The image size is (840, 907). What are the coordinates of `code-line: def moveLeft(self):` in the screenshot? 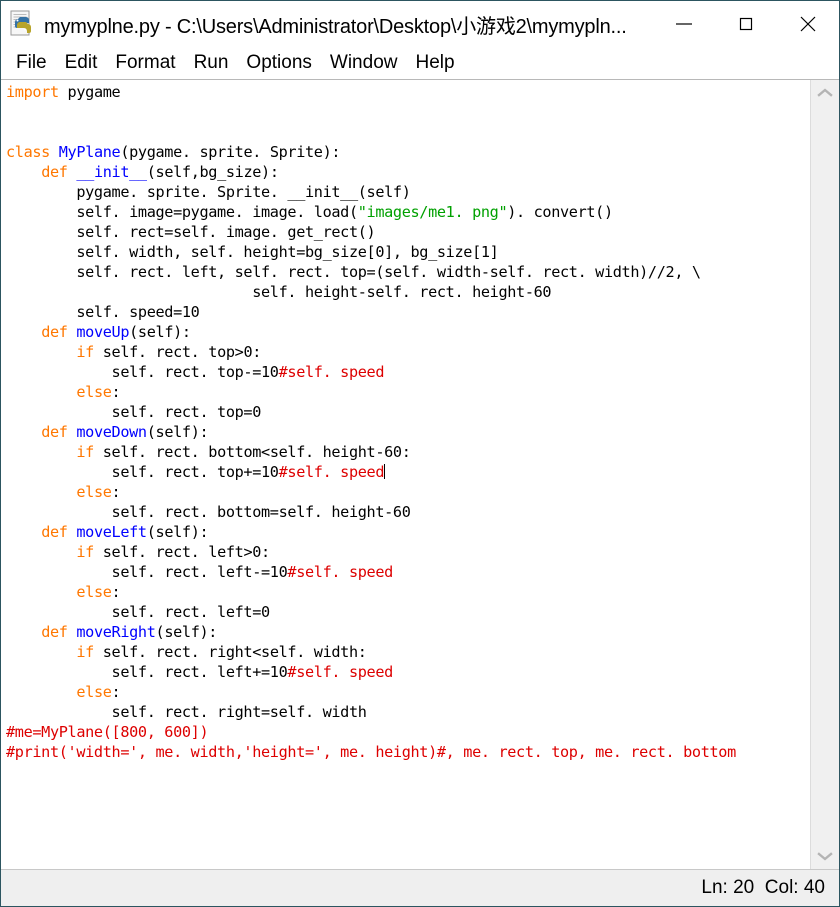 It's located at (408, 532).